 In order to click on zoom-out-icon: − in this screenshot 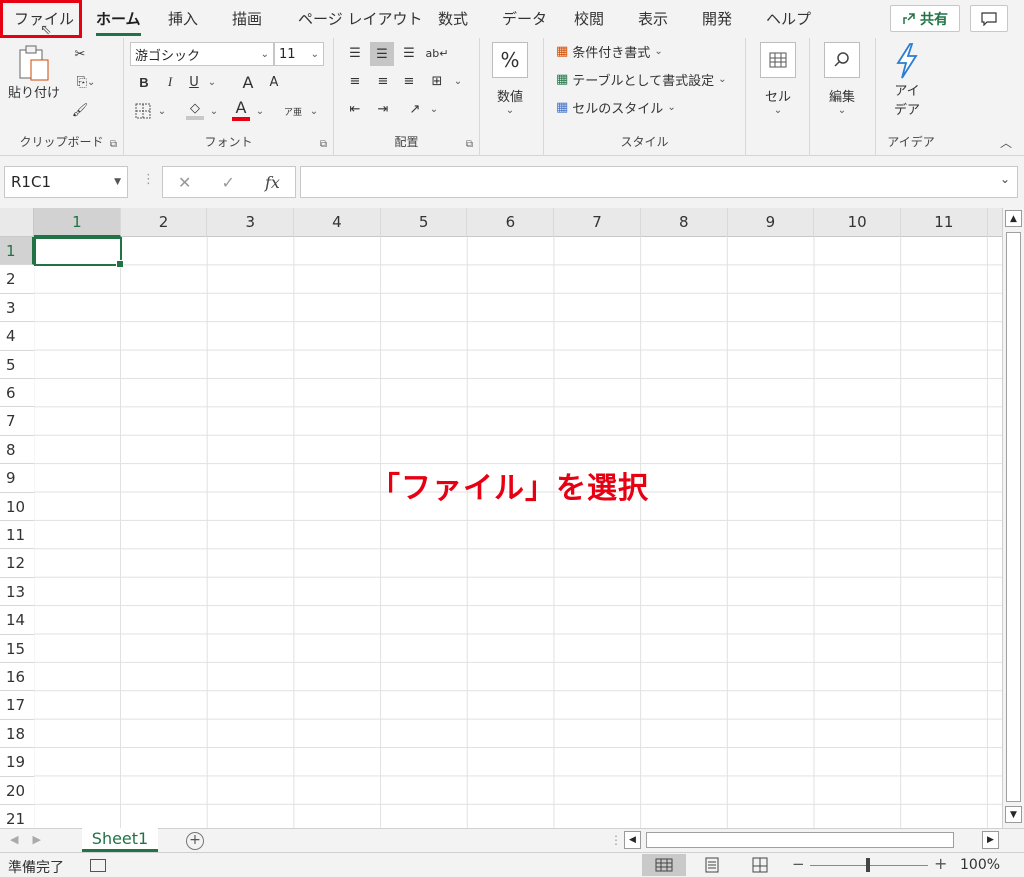, I will do `click(798, 864)`.